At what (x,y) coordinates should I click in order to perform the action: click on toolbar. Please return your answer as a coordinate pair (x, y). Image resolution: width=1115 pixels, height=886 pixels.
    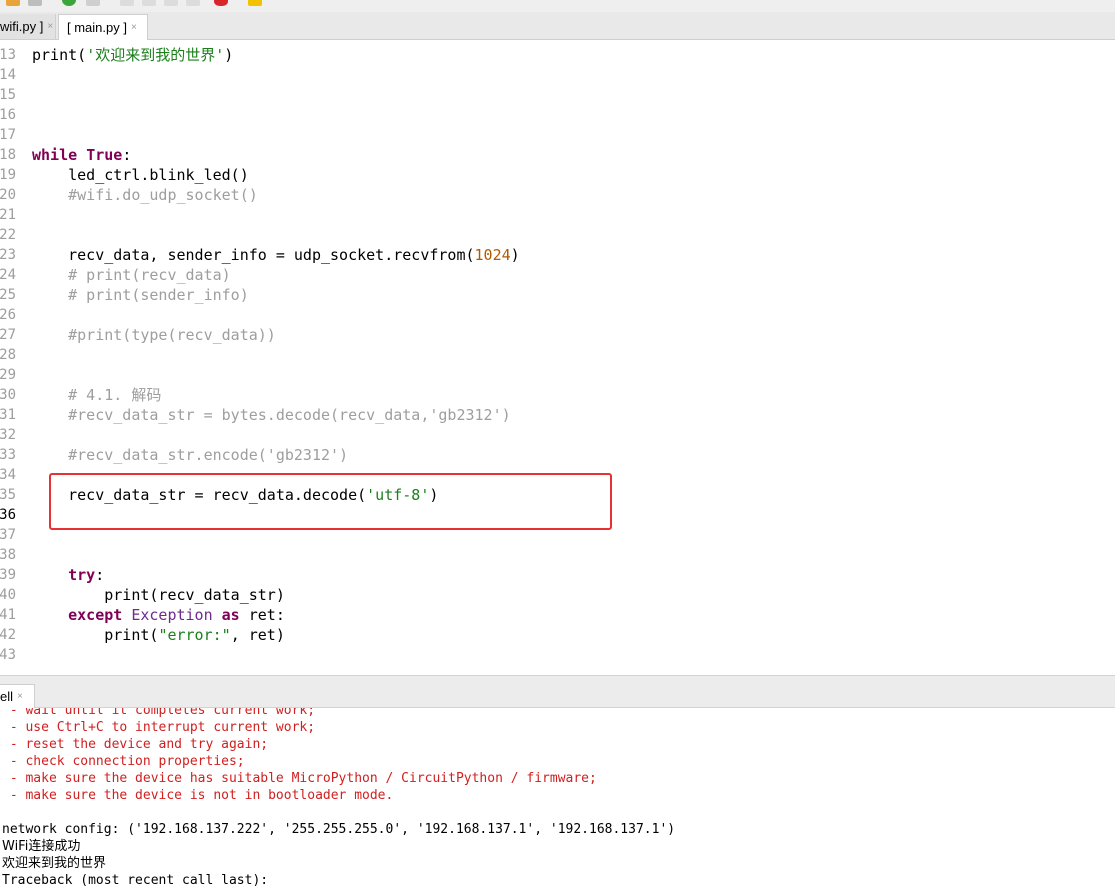
    Looking at the image, I should click on (557, 6).